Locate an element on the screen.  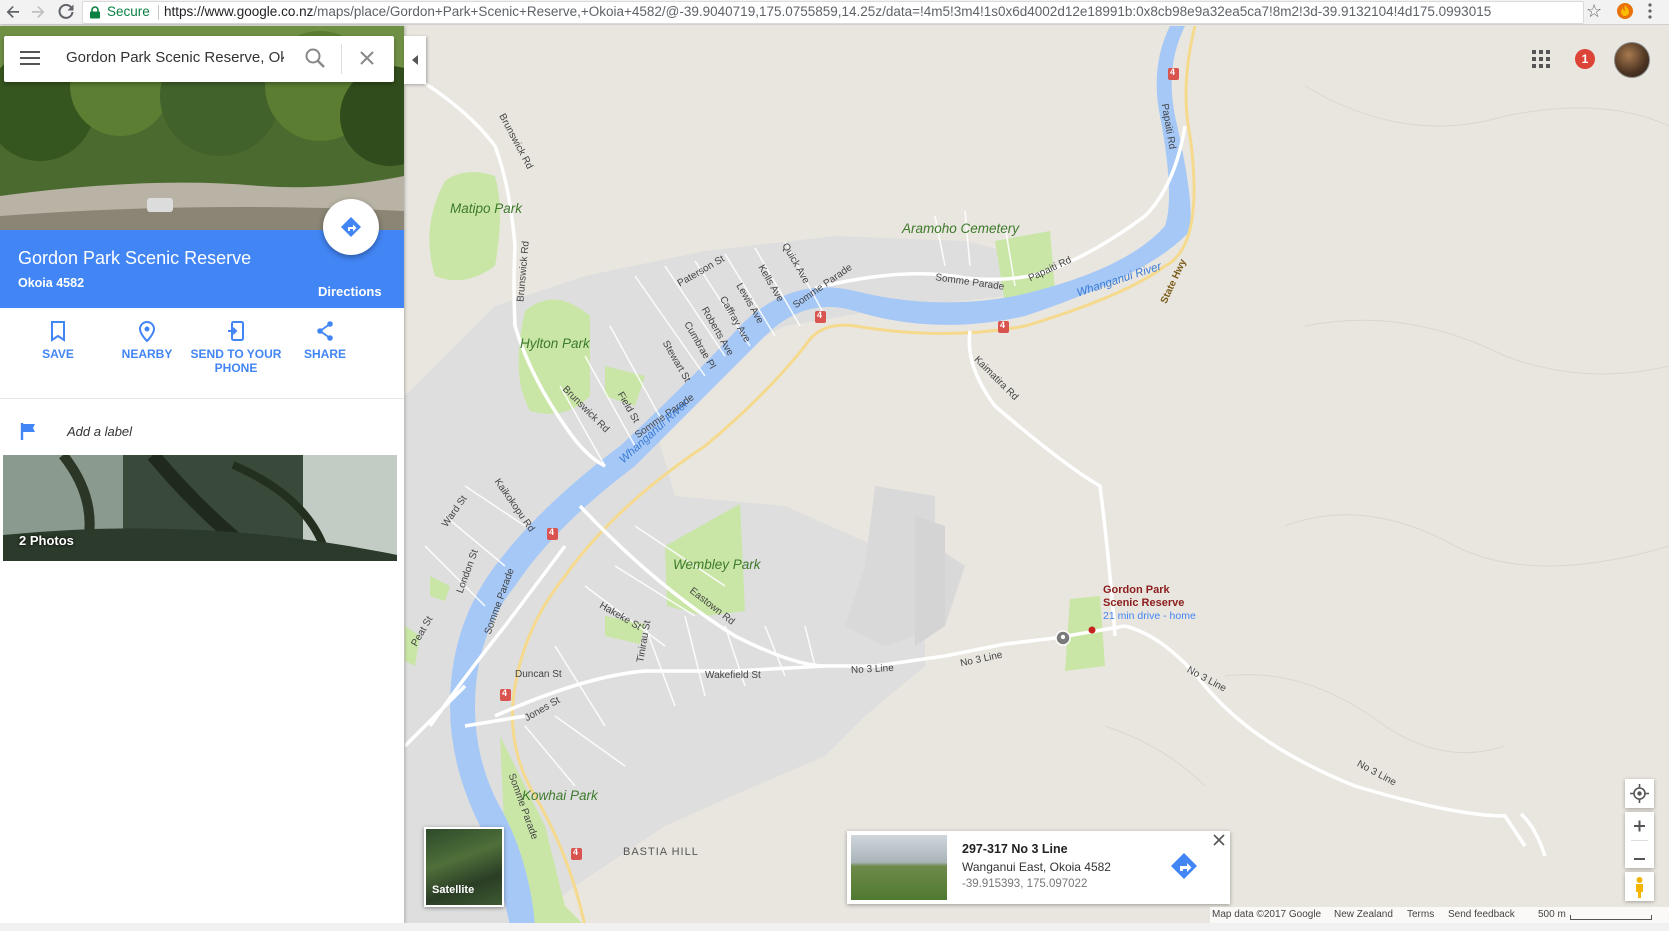
park-label: Matipo Park is located at coordinates (486, 208).